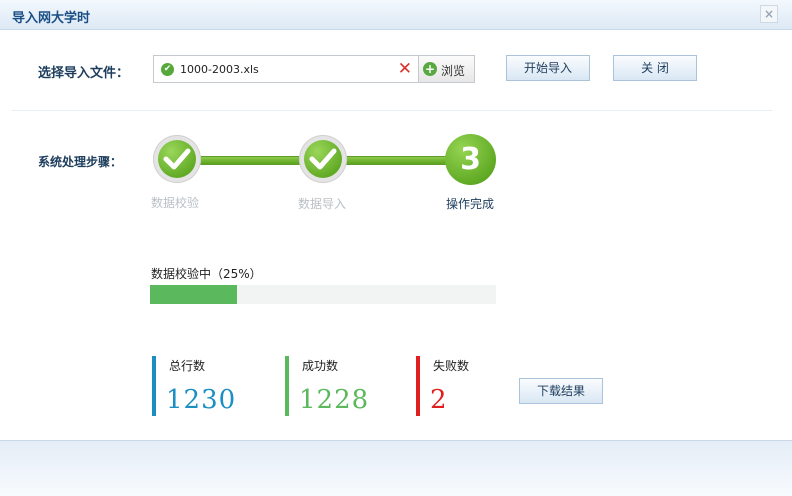 The image size is (792, 496). I want to click on progress-bar, so click(323, 294).